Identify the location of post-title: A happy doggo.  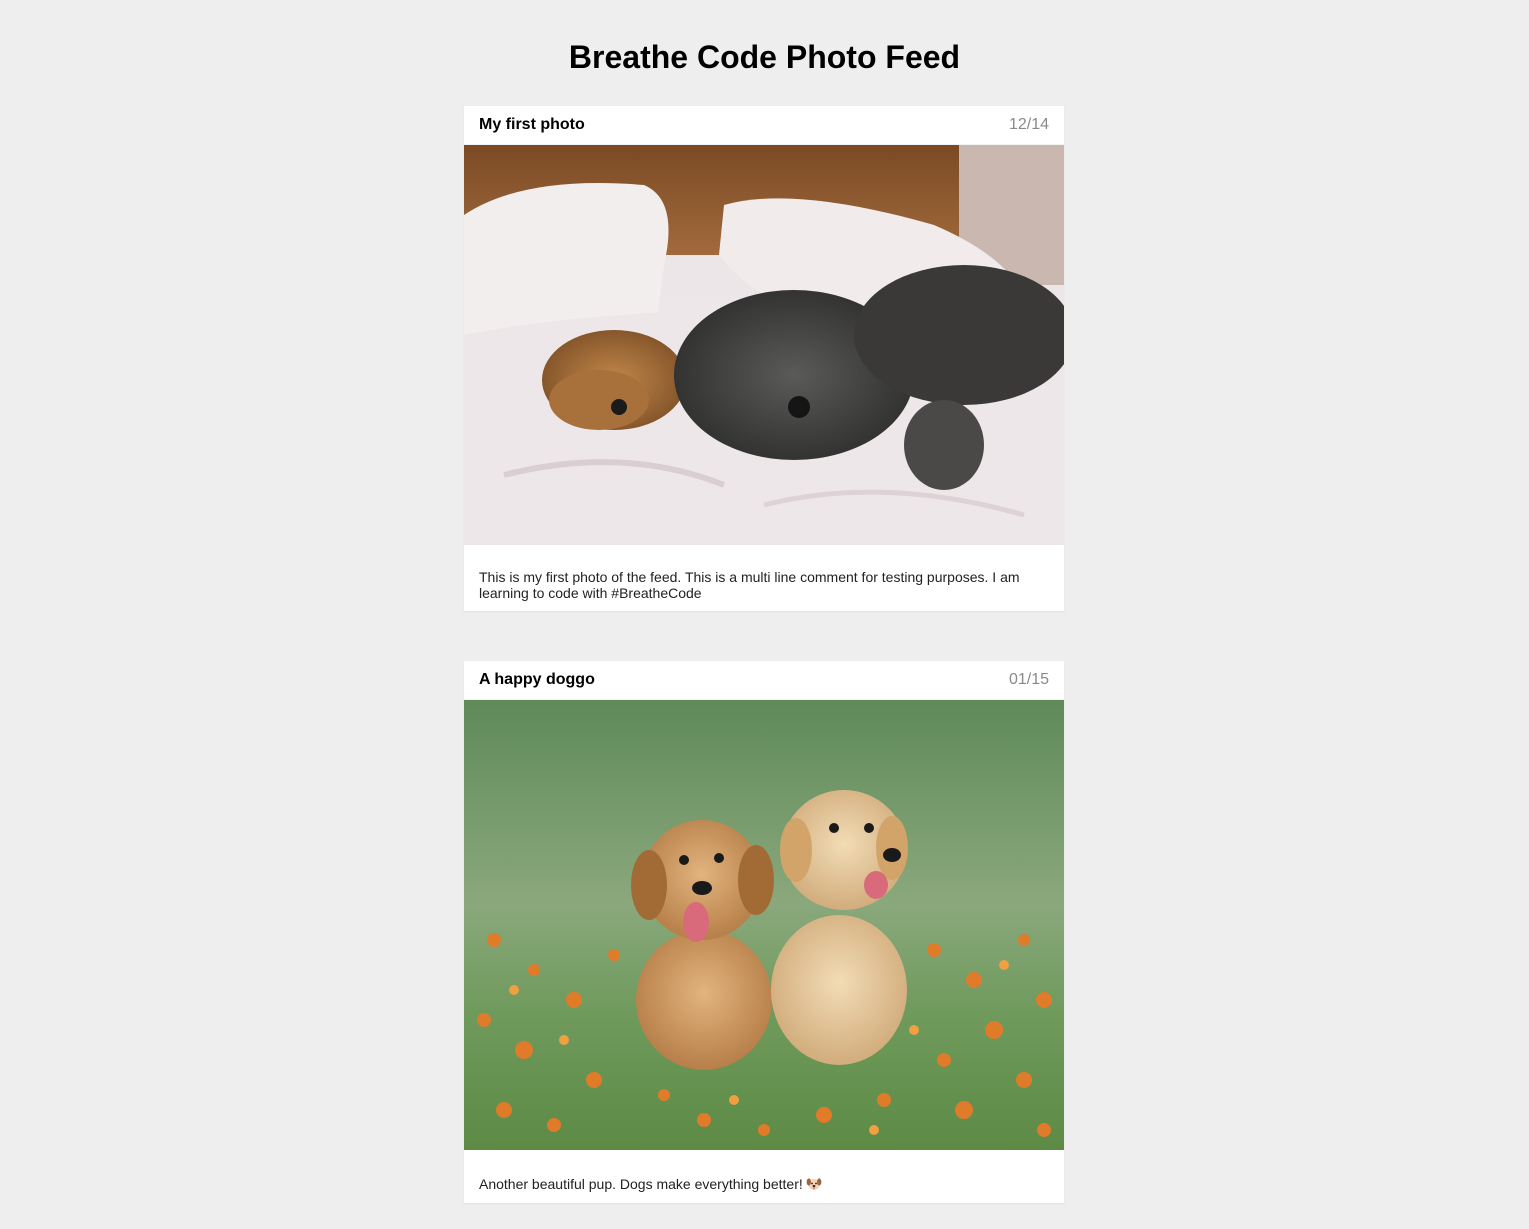
(537, 679).